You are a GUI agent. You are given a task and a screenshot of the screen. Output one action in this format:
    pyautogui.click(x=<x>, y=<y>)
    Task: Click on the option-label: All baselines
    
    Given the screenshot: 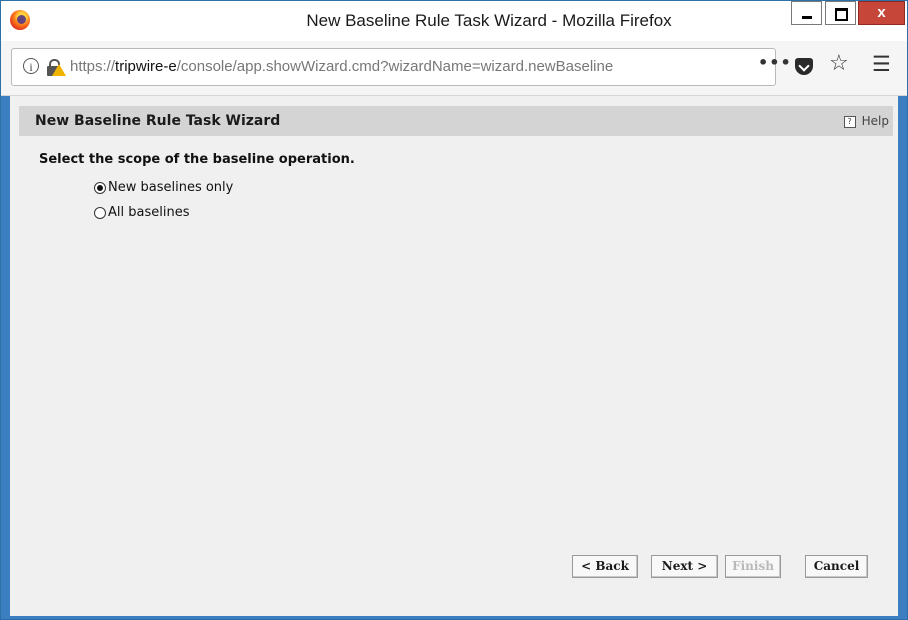 What is the action you would take?
    pyautogui.click(x=148, y=212)
    